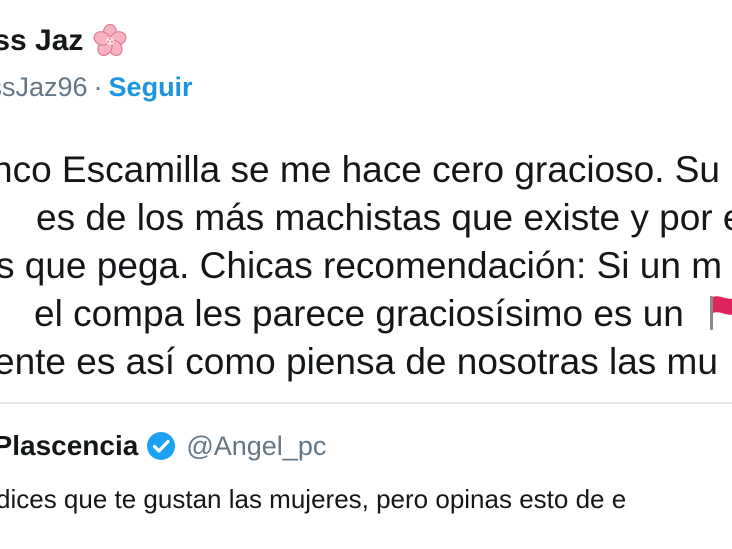 The image size is (732, 549). I want to click on author-handle-row: MissJaz96 · Seguir, so click(96, 87).